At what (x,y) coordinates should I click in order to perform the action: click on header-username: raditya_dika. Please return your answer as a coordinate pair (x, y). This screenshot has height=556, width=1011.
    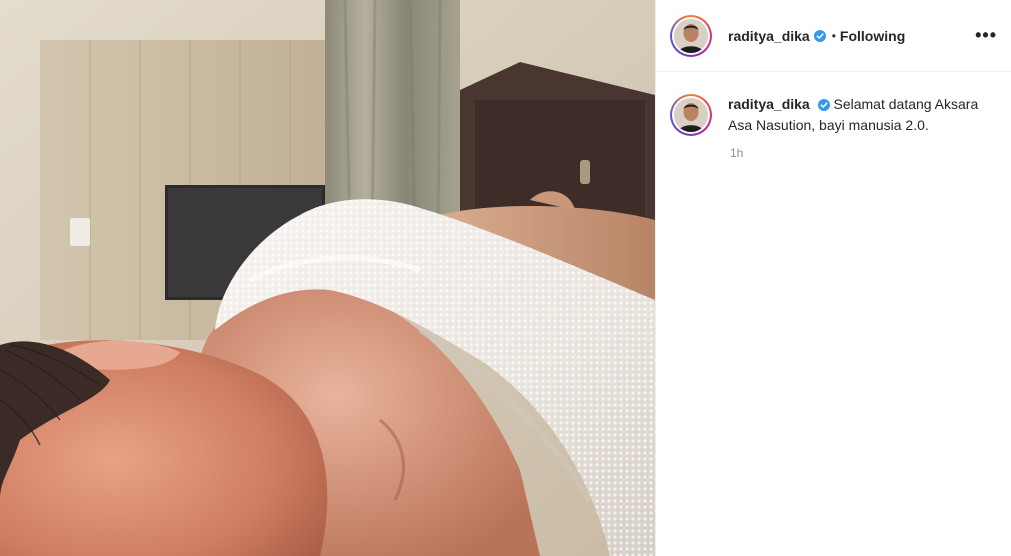
    Looking at the image, I should click on (769, 36).